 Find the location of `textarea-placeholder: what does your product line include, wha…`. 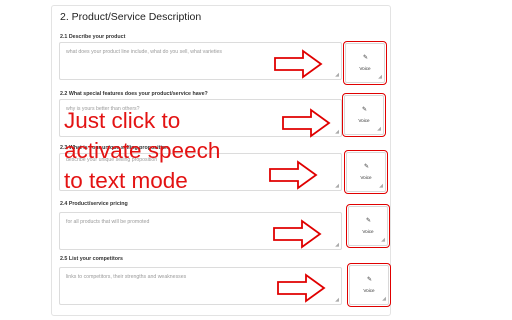

textarea-placeholder: what does your product line include, wha… is located at coordinates (144, 52).